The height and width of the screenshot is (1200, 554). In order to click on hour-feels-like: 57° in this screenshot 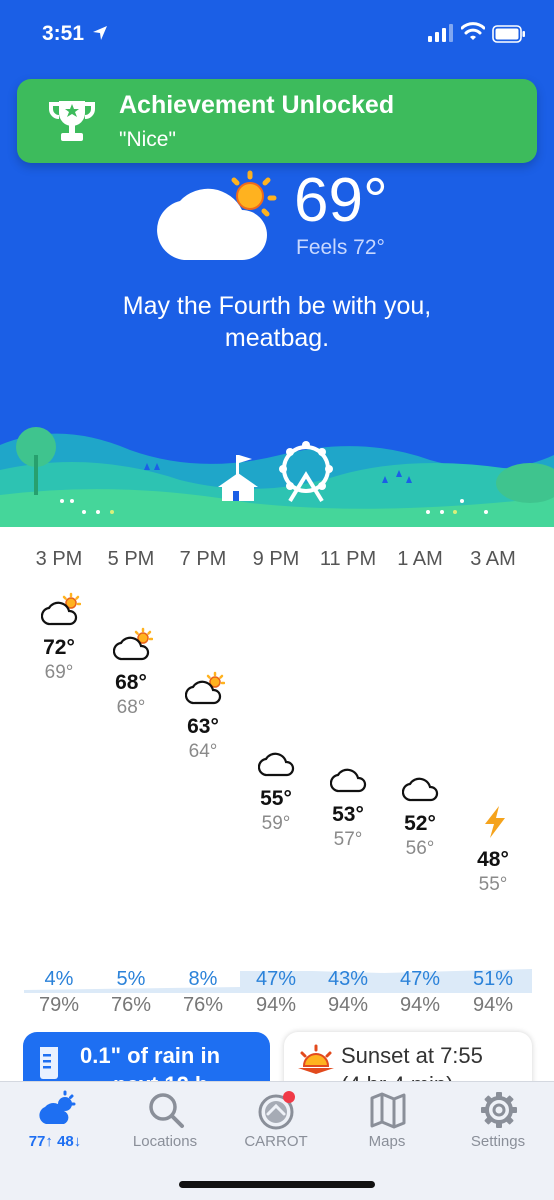, I will do `click(348, 839)`.